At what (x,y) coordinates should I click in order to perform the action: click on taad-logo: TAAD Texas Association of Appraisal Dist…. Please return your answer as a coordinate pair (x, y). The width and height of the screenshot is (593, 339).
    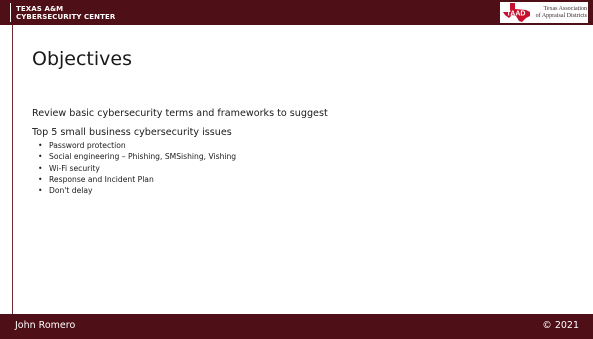
    Looking at the image, I should click on (544, 12).